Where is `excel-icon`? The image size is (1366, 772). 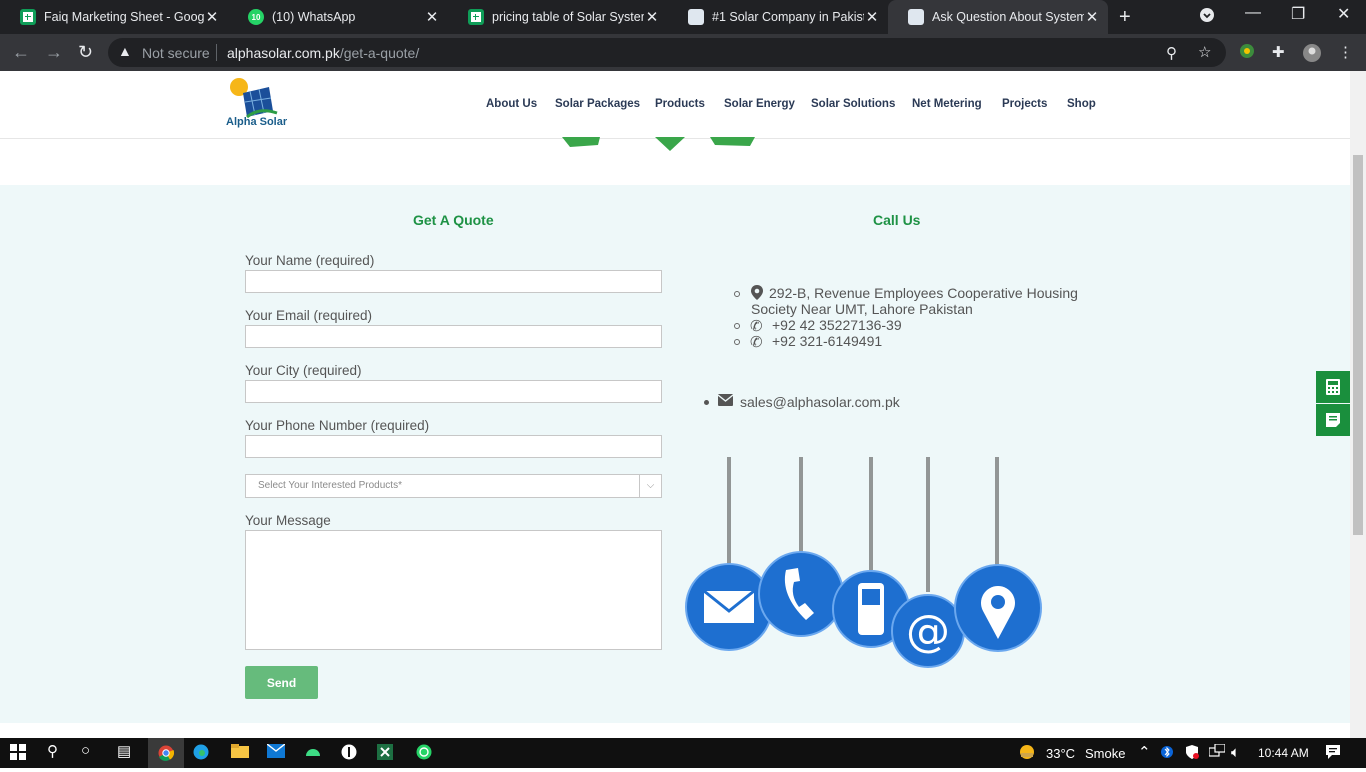
excel-icon is located at coordinates (385, 754).